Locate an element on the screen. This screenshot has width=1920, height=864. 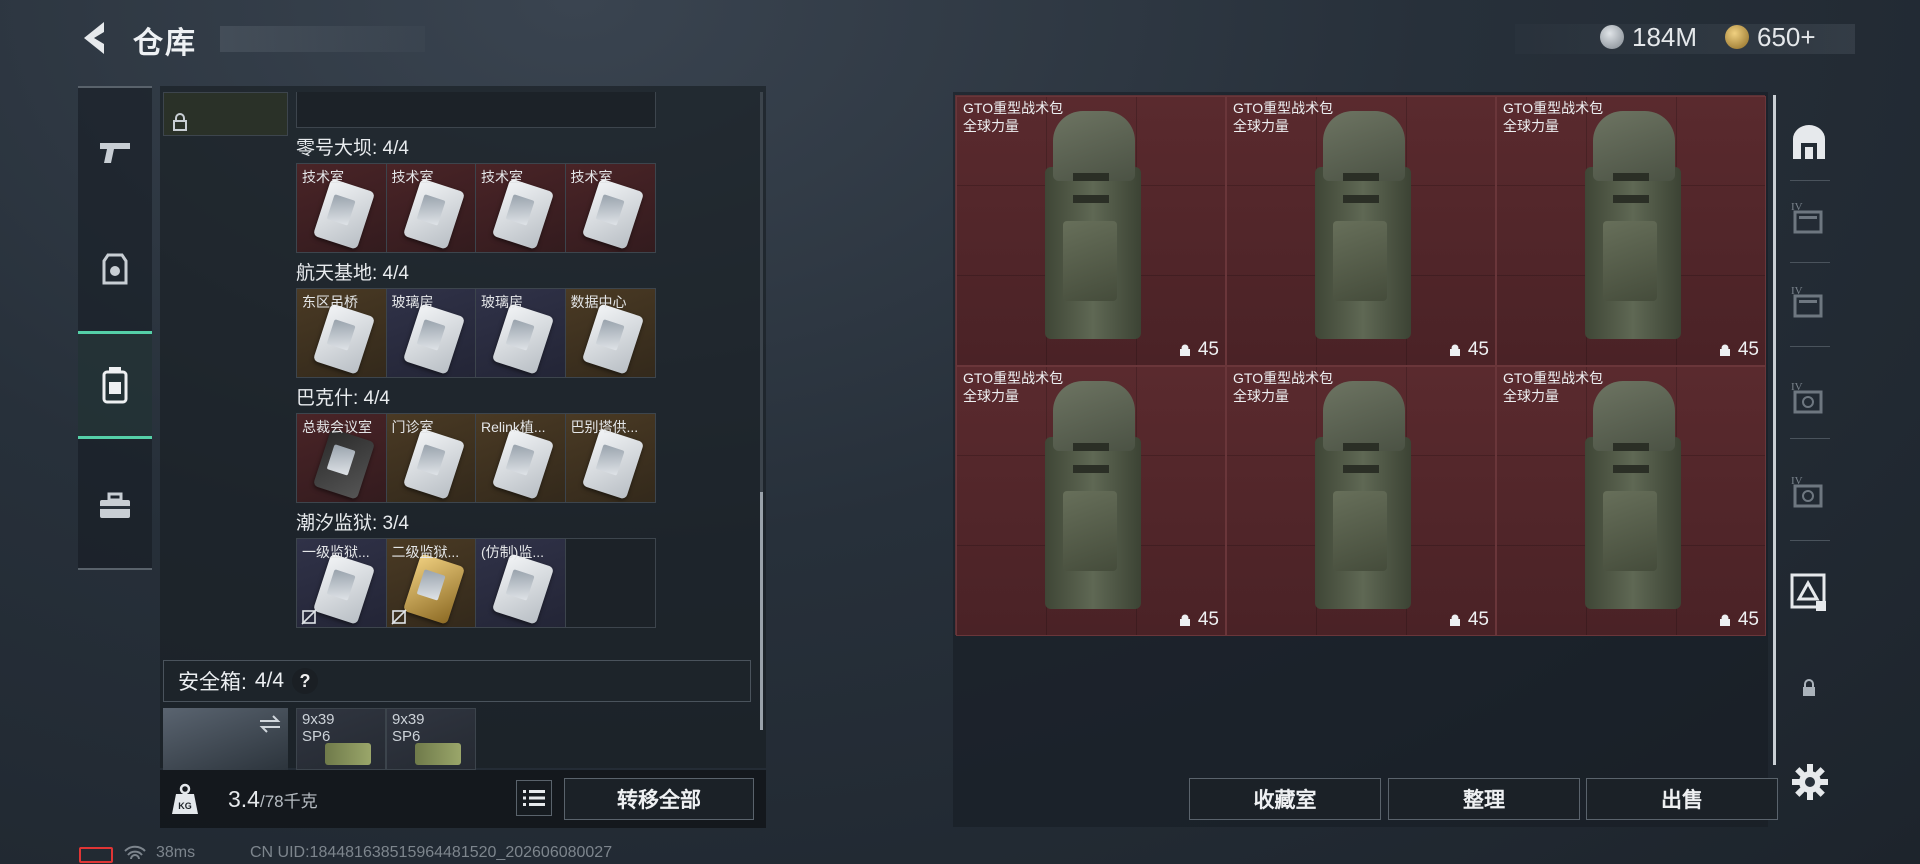
safe-box-count: 4/4 is located at coordinates (269, 680).